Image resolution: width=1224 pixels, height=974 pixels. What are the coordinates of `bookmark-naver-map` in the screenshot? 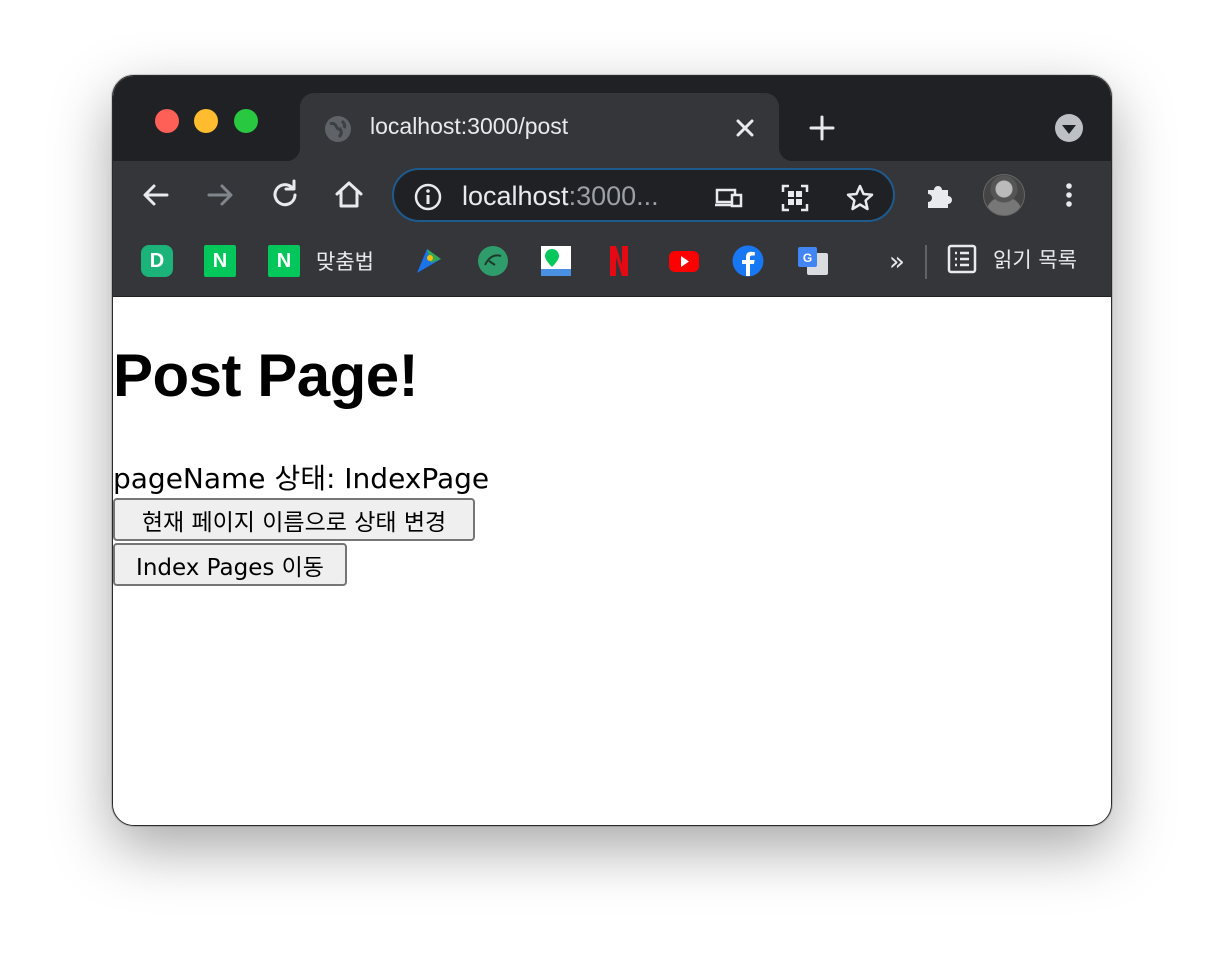 It's located at (556, 261).